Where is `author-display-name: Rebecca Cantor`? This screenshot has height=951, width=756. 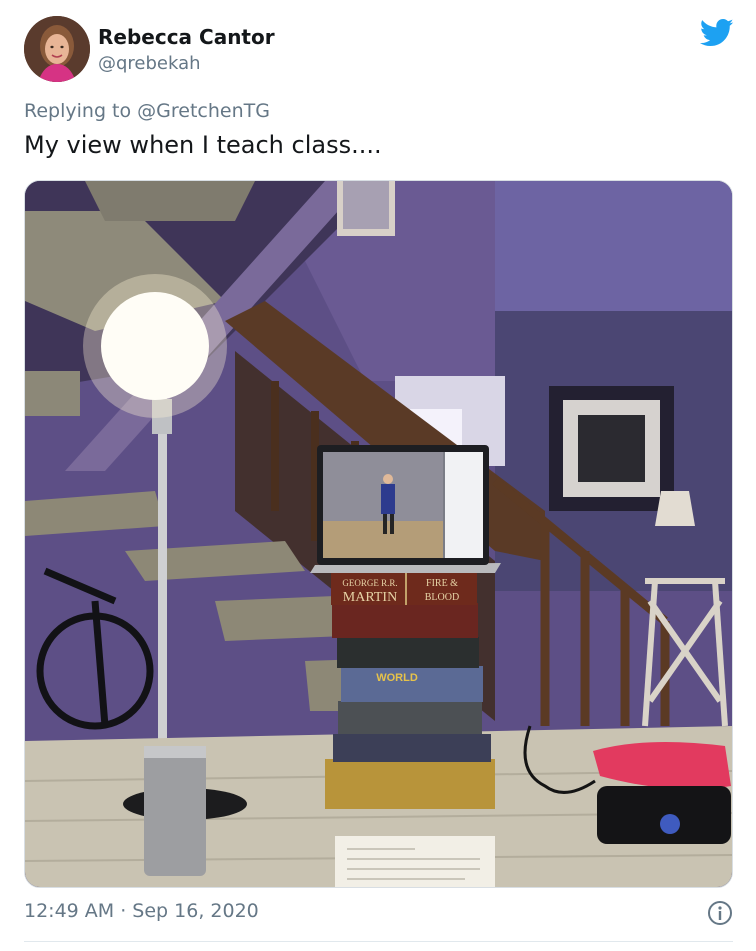 author-display-name: Rebecca Cantor is located at coordinates (186, 37).